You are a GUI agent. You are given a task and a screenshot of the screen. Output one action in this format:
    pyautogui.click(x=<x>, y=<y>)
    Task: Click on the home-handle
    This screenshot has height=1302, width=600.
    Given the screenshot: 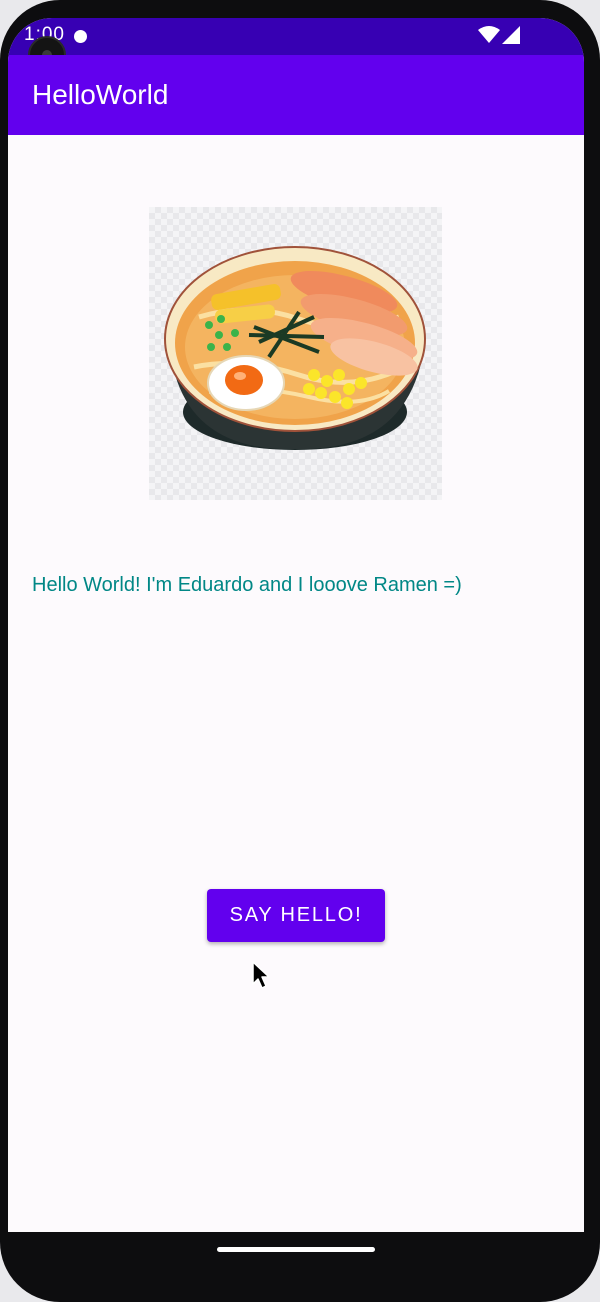 What is the action you would take?
    pyautogui.click(x=296, y=1249)
    